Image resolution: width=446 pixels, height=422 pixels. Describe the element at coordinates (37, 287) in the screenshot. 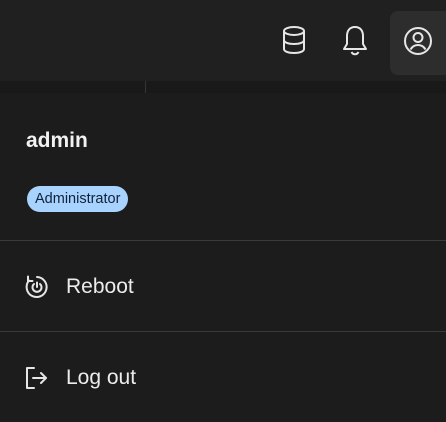

I see `restart-icon` at that location.